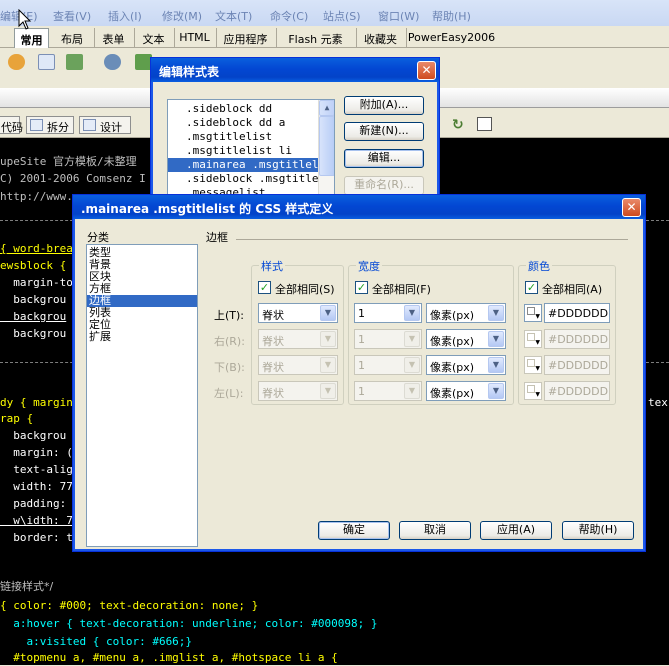  I want to click on design-icon, so click(89, 125).